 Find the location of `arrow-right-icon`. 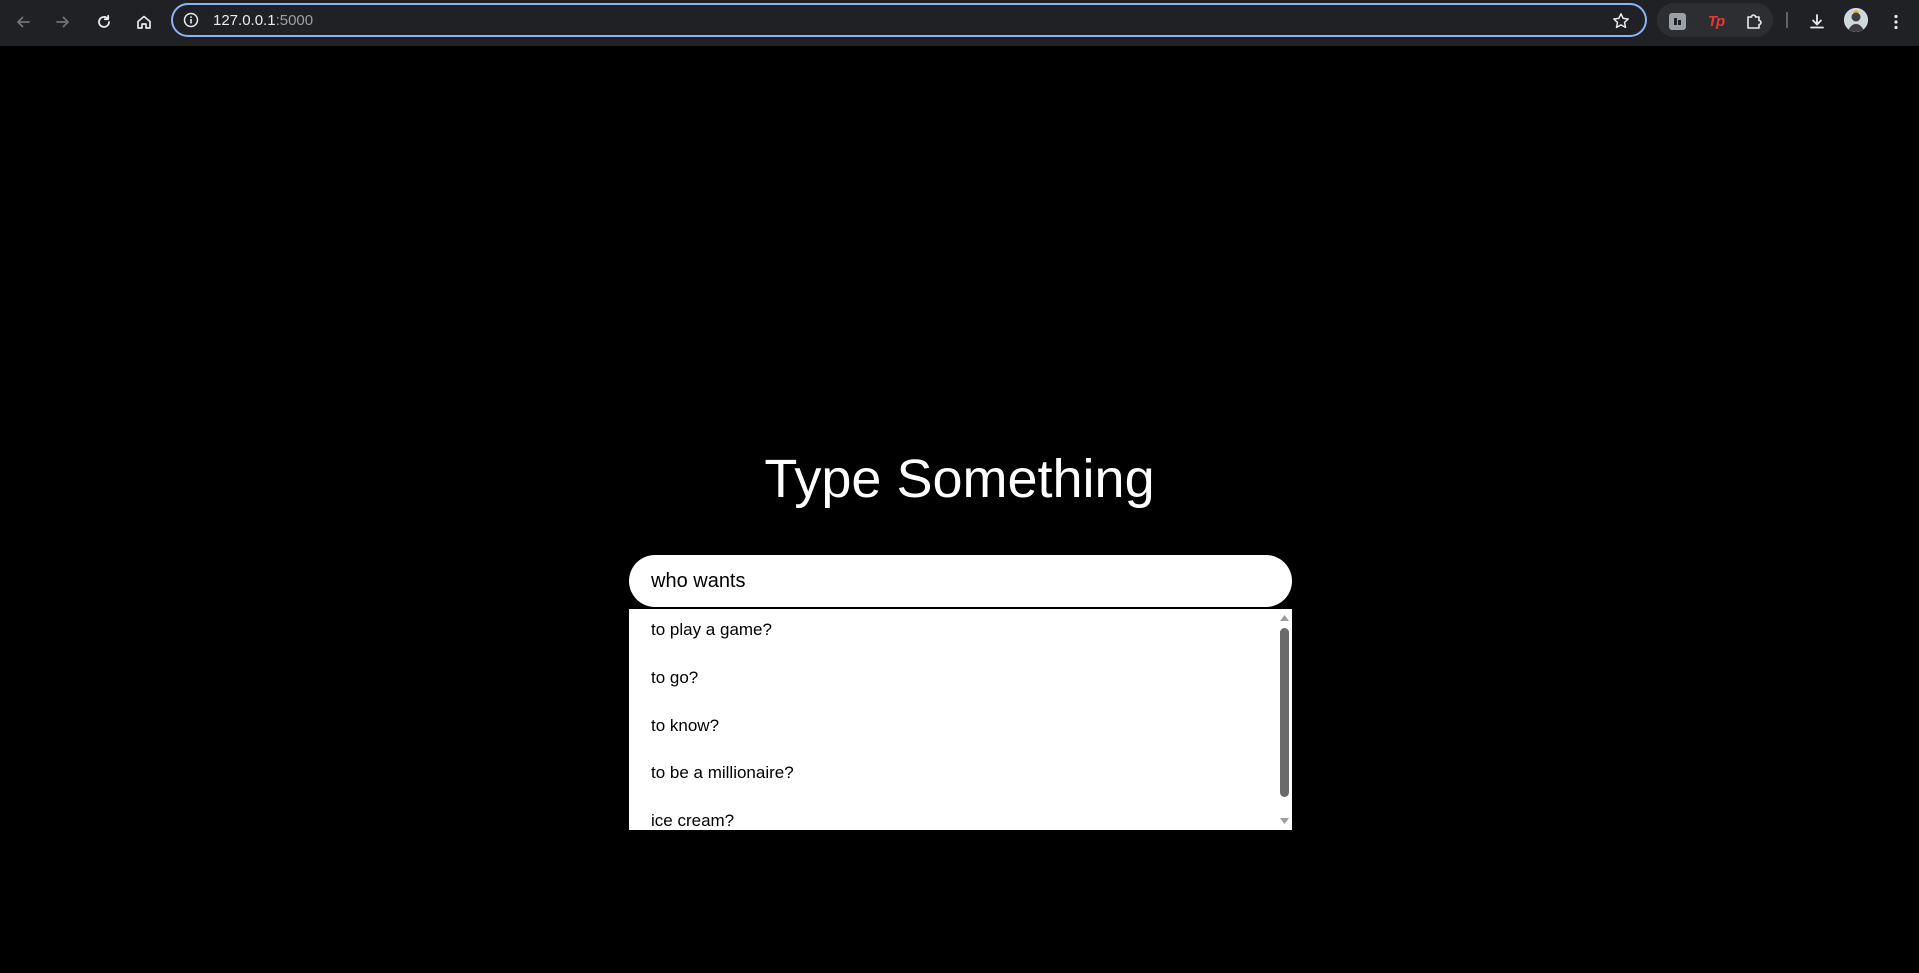

arrow-right-icon is located at coordinates (62, 22).